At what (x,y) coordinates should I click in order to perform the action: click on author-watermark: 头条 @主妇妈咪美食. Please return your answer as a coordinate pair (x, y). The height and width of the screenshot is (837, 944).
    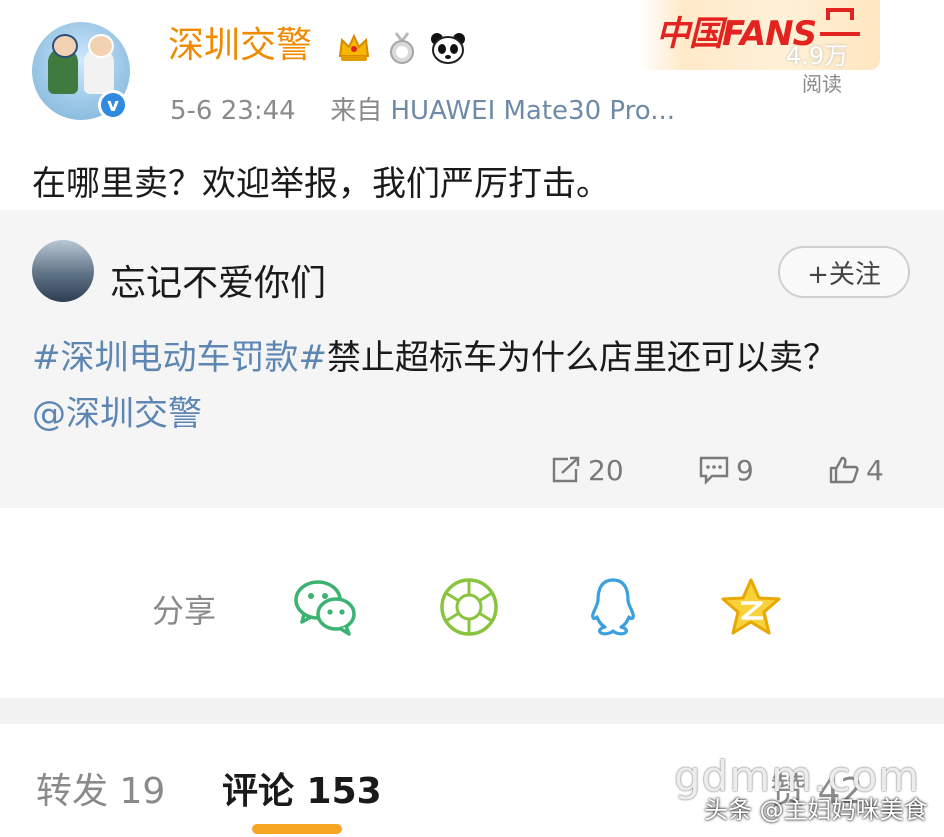
    Looking at the image, I should click on (816, 810).